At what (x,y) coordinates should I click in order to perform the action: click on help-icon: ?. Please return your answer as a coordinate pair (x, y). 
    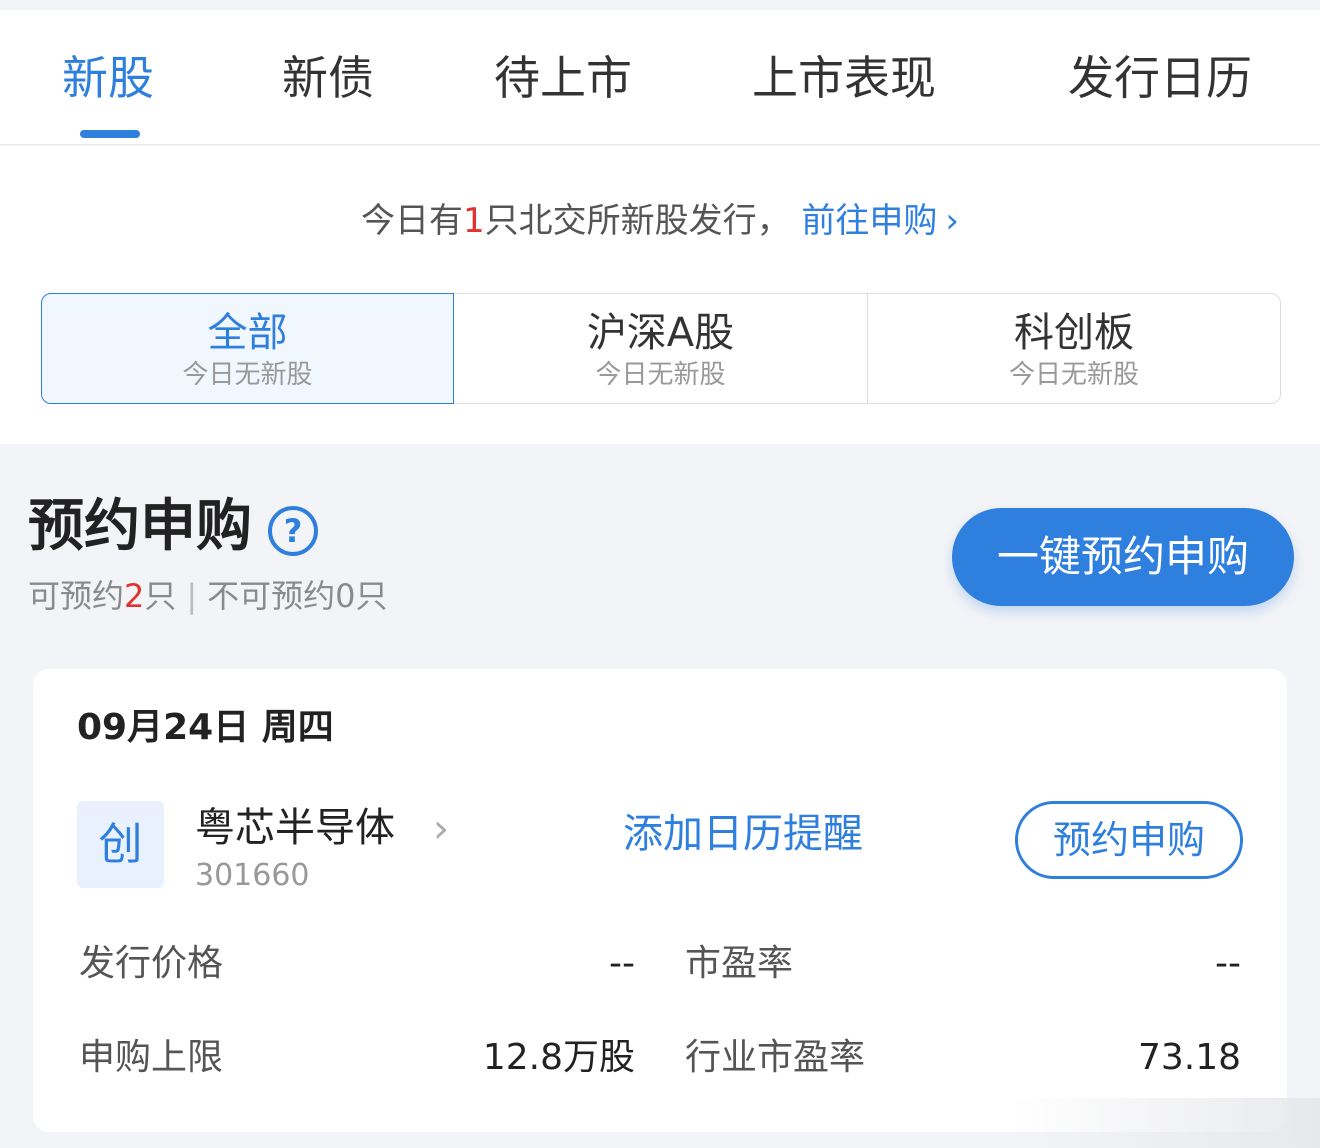
    Looking at the image, I should click on (293, 531).